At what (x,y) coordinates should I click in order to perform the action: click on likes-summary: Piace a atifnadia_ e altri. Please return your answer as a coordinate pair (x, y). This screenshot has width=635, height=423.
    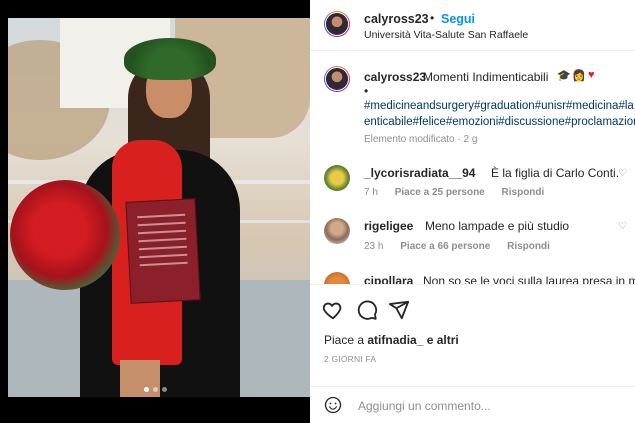
    Looking at the image, I should click on (391, 340).